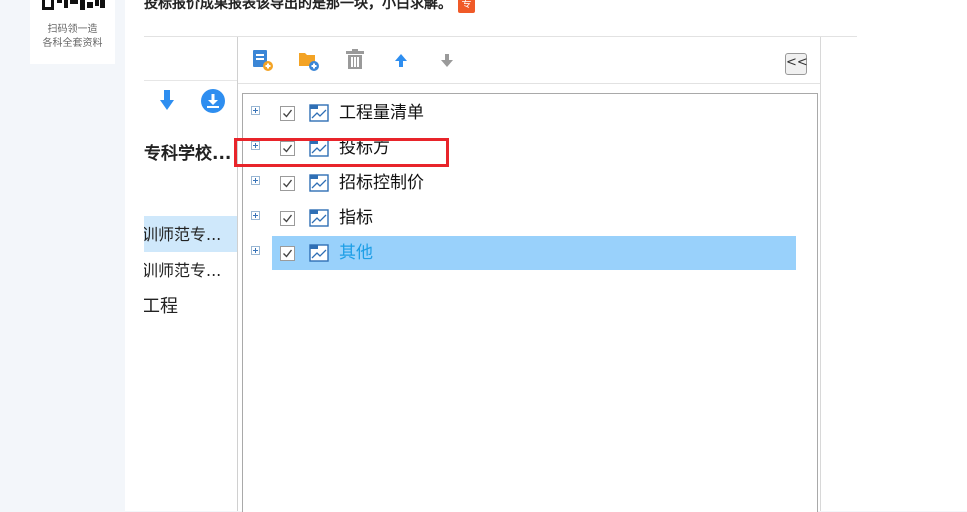  What do you see at coordinates (298, 6) in the screenshot?
I see `question-title: 投标报价成果报表该导出的是那一块，小白求解。` at bounding box center [298, 6].